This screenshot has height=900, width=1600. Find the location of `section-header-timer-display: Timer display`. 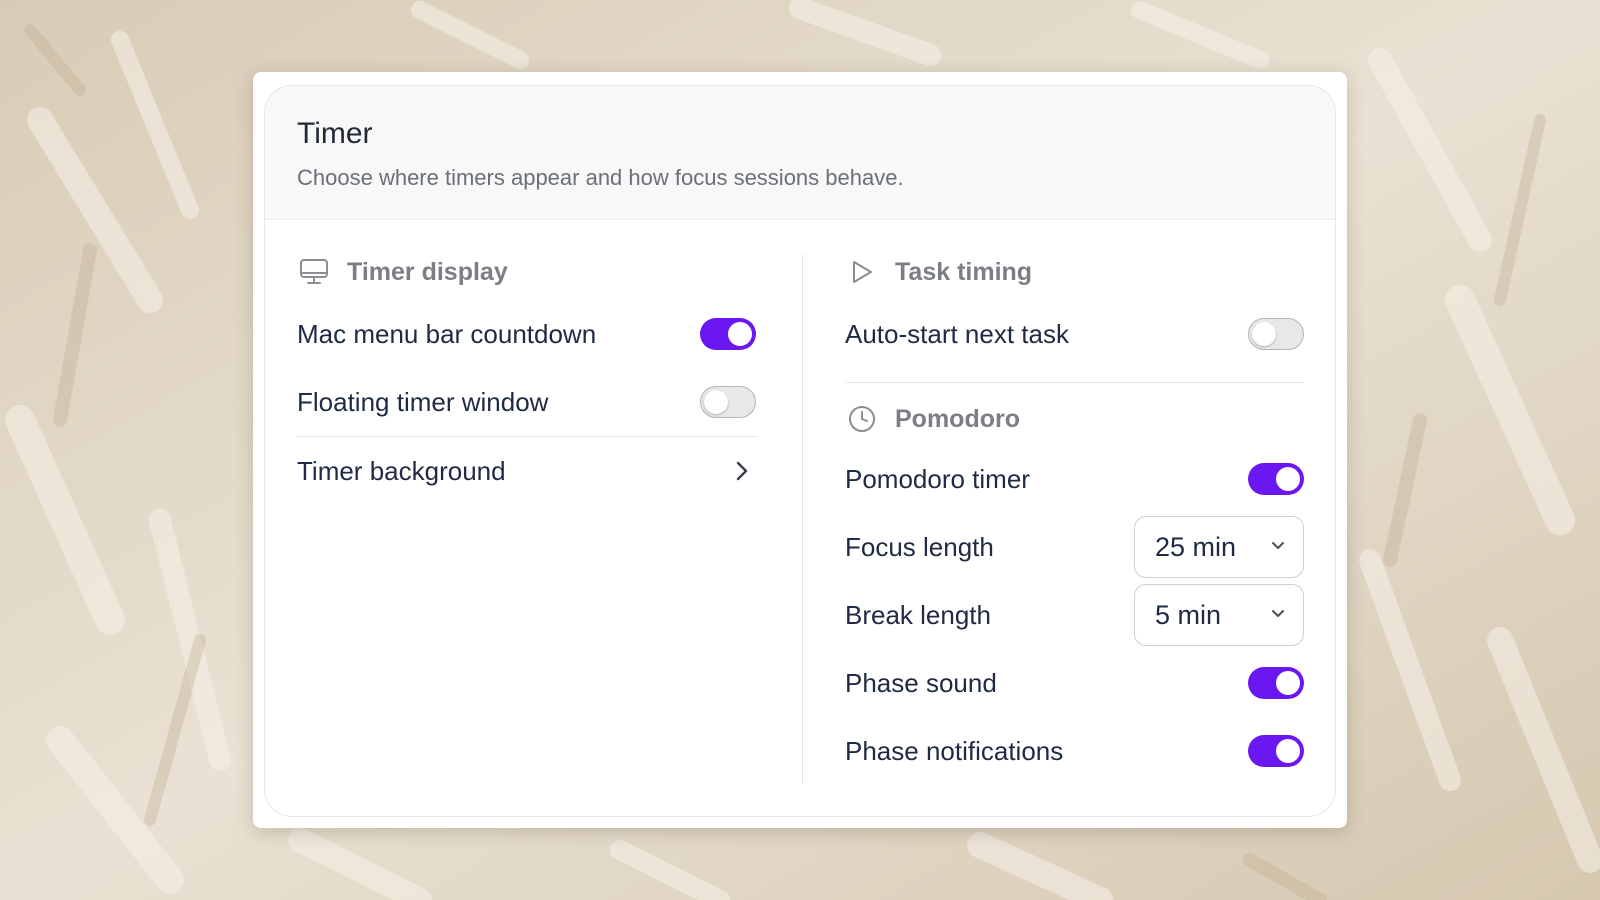

section-header-timer-display: Timer display is located at coordinates (526, 272).